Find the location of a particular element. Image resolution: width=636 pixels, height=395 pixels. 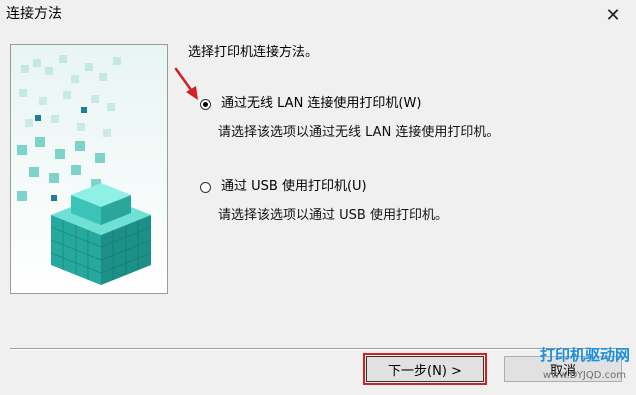

title-bar: 连接方法 ✕ is located at coordinates (318, 15).